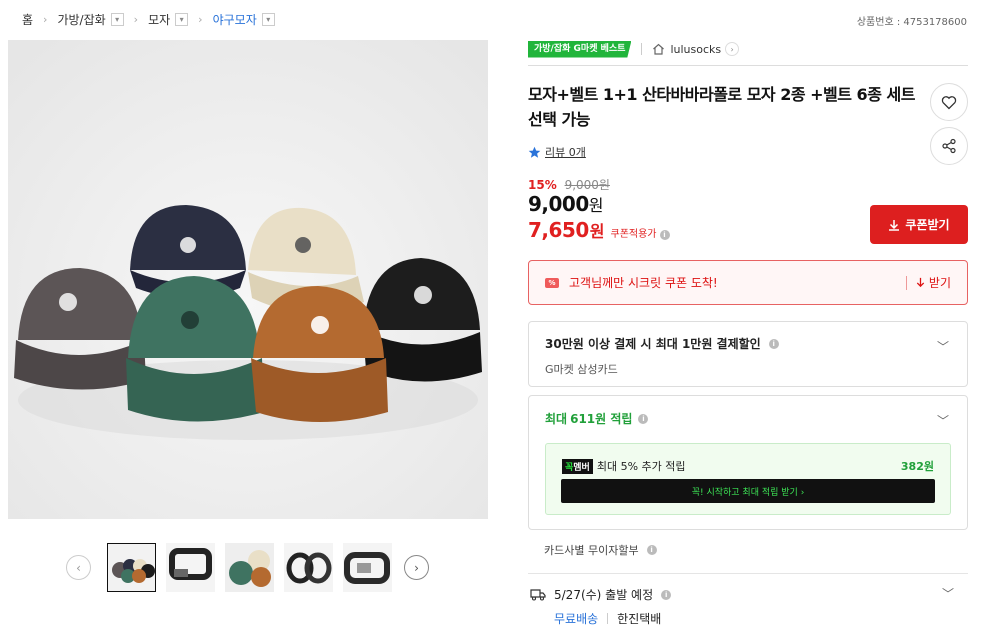 This screenshot has width=981, height=635. What do you see at coordinates (538, 595) in the screenshot?
I see `truck-icon` at bounding box center [538, 595].